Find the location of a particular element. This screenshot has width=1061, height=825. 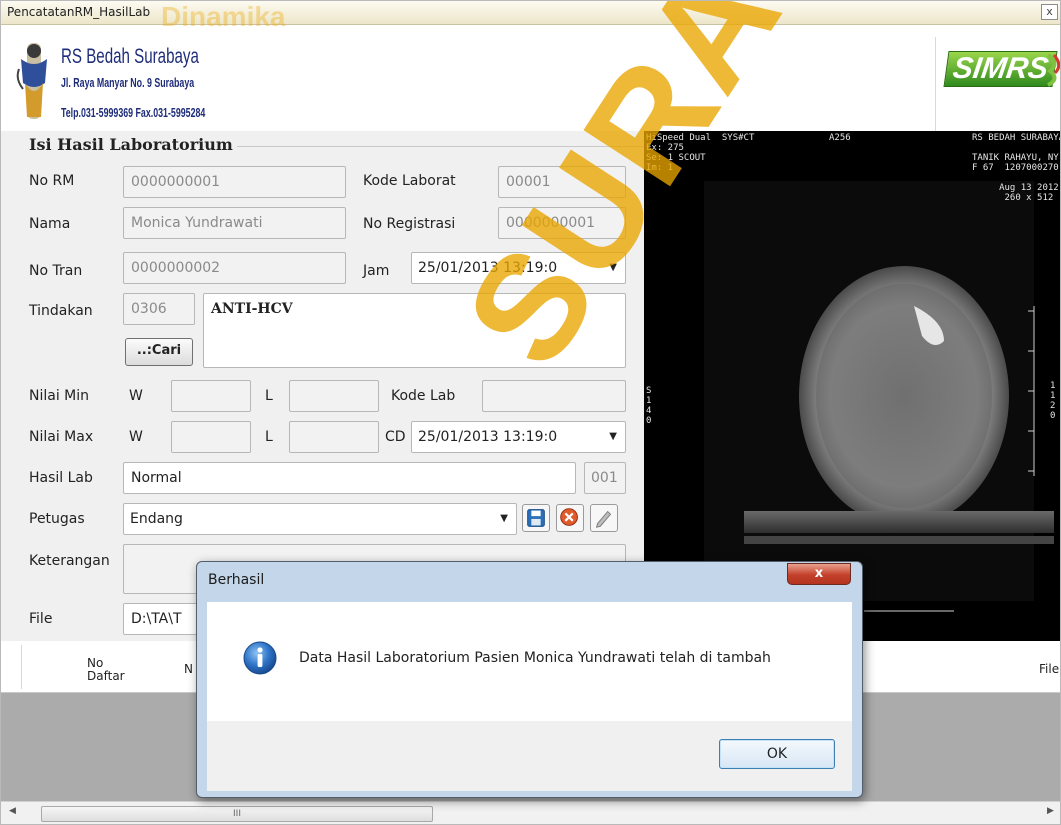

cancel-button is located at coordinates (570, 518).